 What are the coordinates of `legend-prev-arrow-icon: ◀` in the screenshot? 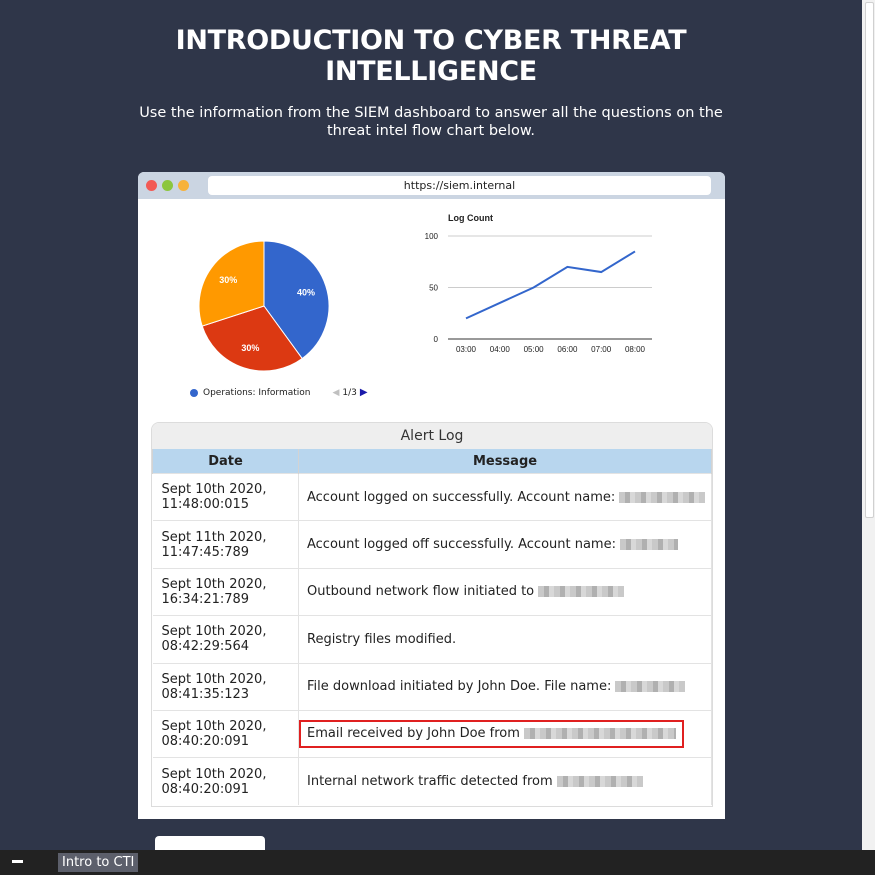 It's located at (335, 393).